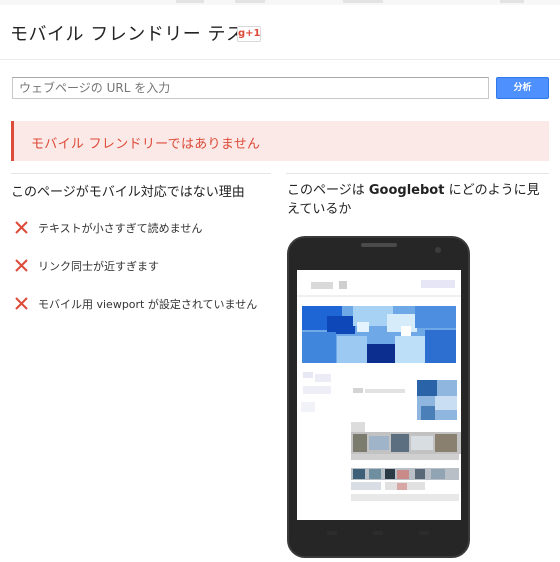 This screenshot has width=560, height=562. I want to click on page-title: モバイル フレンドリー テスト, so click(136, 34).